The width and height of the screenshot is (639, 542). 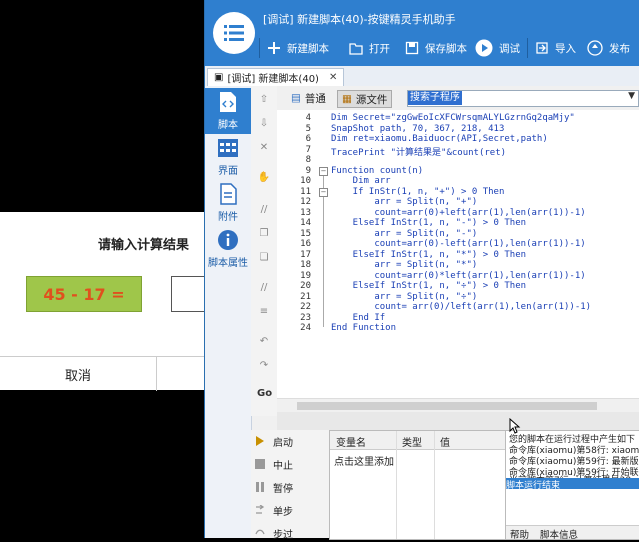 What do you see at coordinates (418, 191) in the screenshot?
I see `code-line: If InStr(1, n, "+") > 0 Then` at bounding box center [418, 191].